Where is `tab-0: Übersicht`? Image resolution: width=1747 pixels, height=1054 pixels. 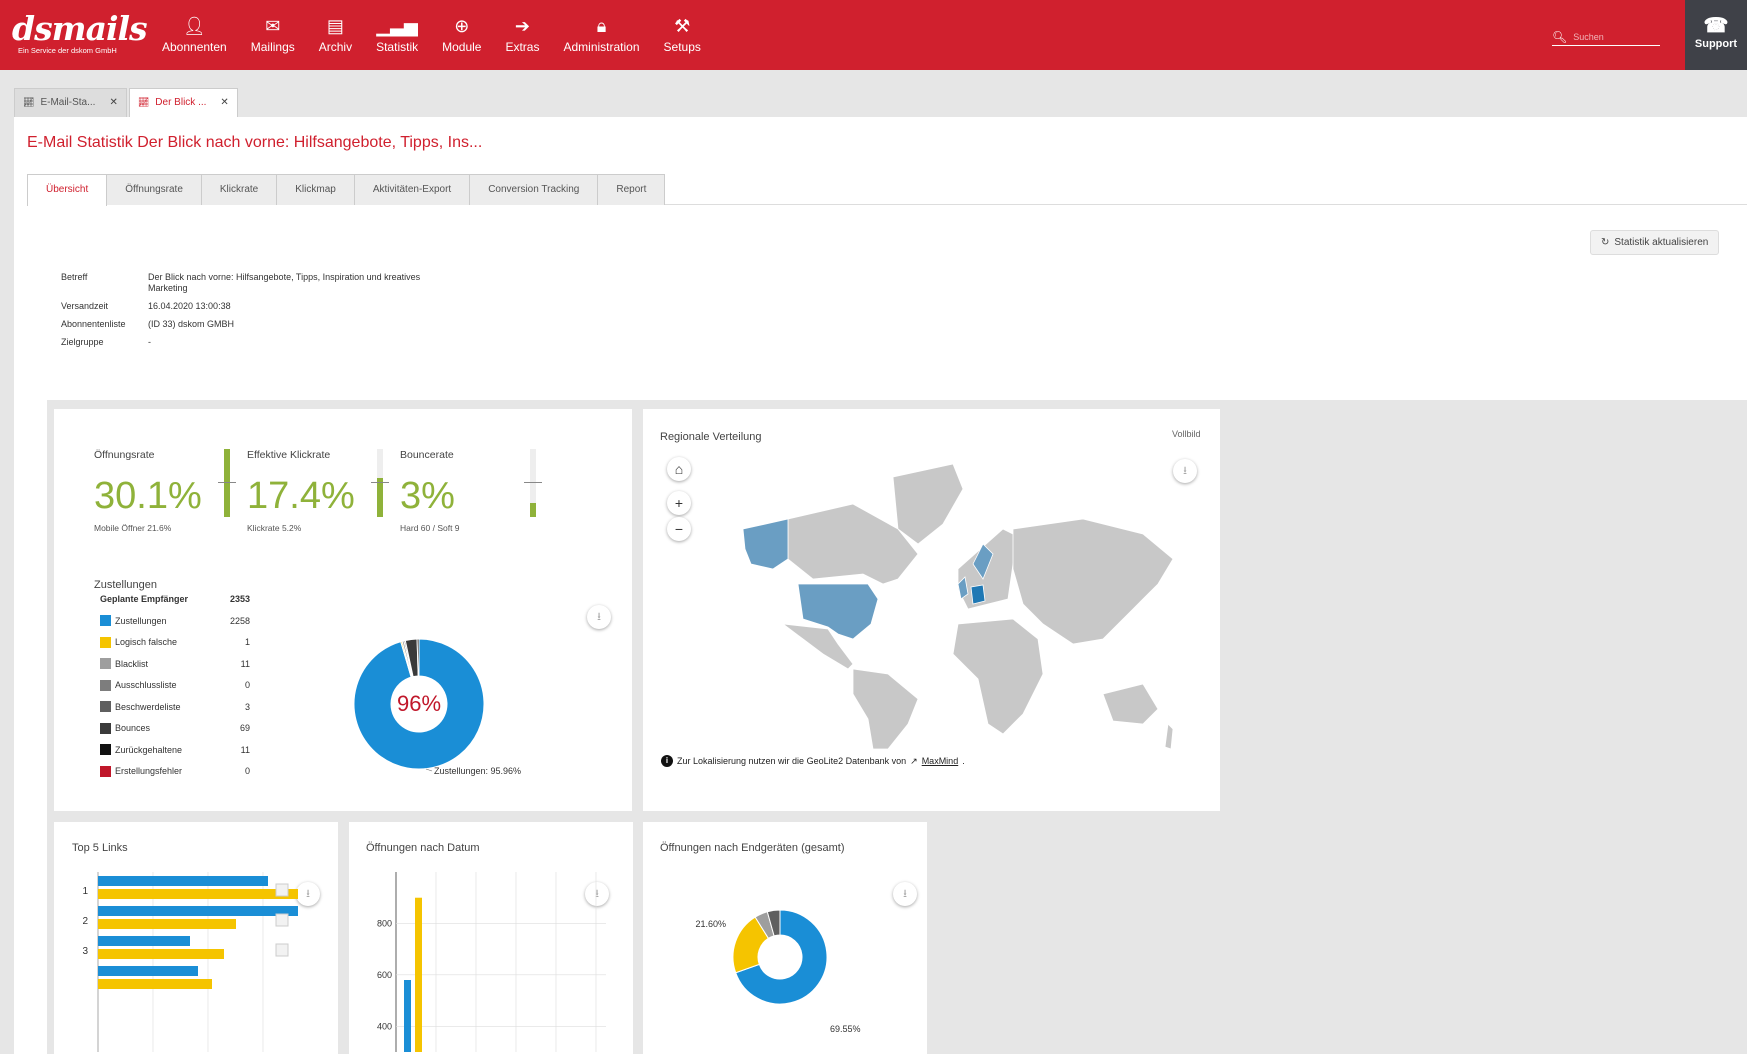 tab-0: Übersicht is located at coordinates (67, 190).